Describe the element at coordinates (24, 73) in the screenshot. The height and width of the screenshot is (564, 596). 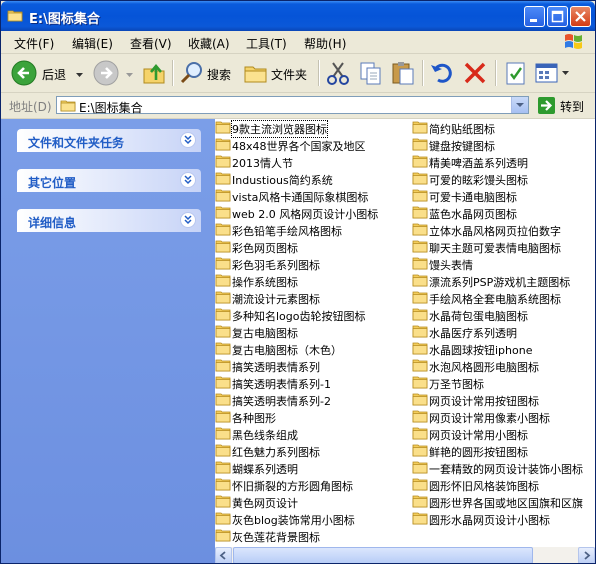
I see `back-arrow-icon` at that location.